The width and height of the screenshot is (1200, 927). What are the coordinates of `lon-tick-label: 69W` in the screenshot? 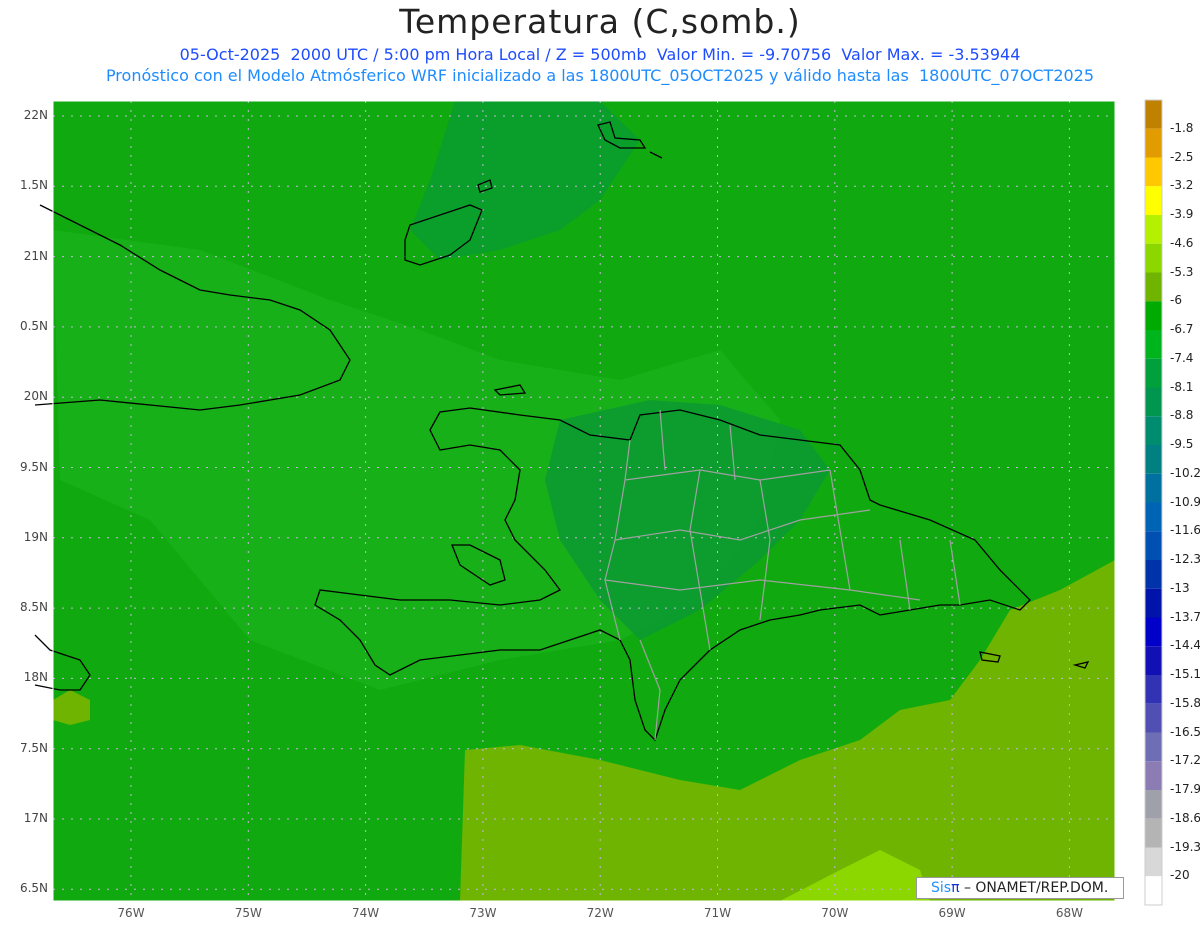 It's located at (952, 913).